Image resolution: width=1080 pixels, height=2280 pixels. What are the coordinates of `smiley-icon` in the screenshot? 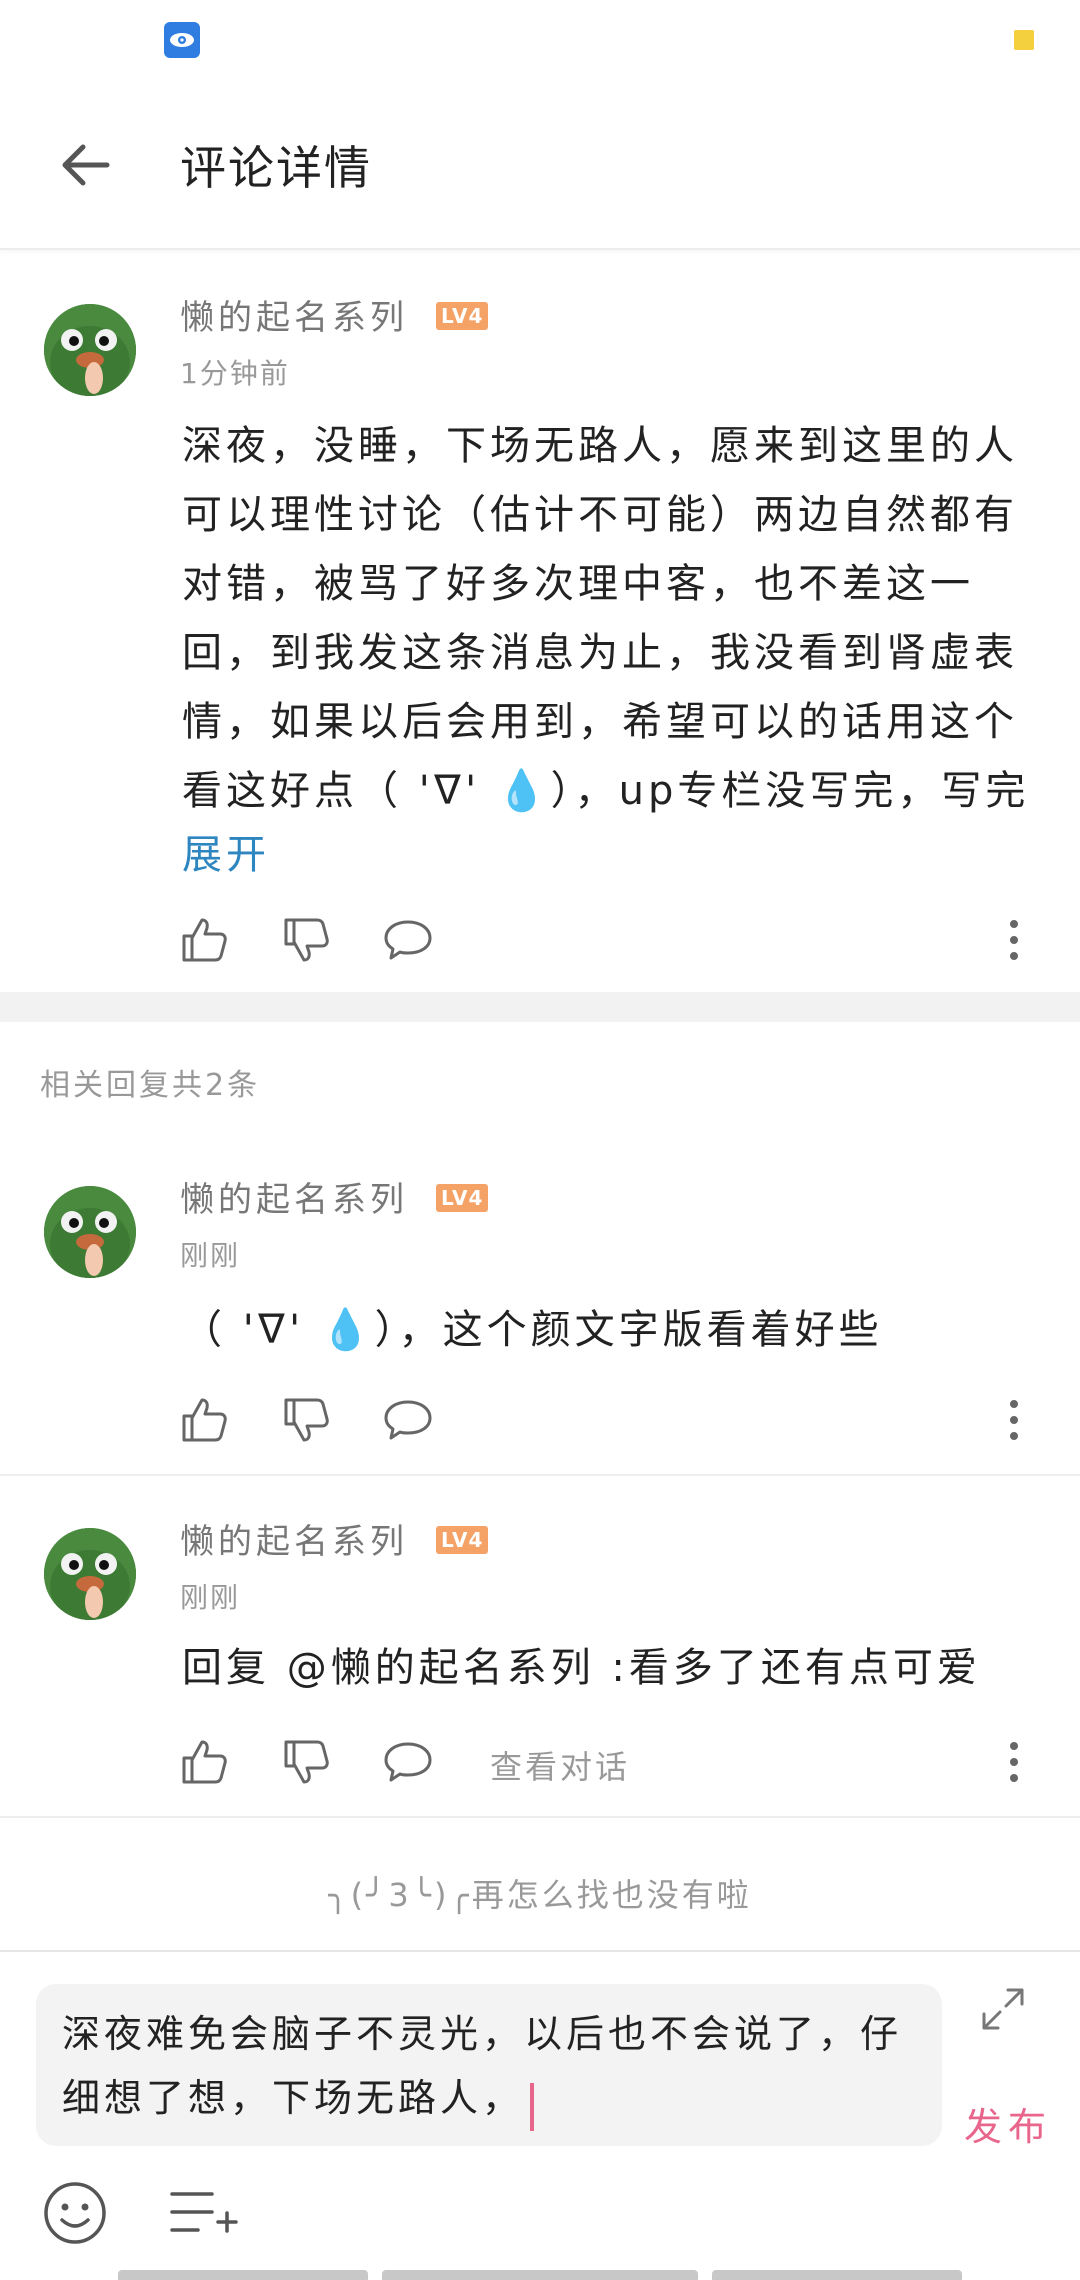 It's located at (75, 2213).